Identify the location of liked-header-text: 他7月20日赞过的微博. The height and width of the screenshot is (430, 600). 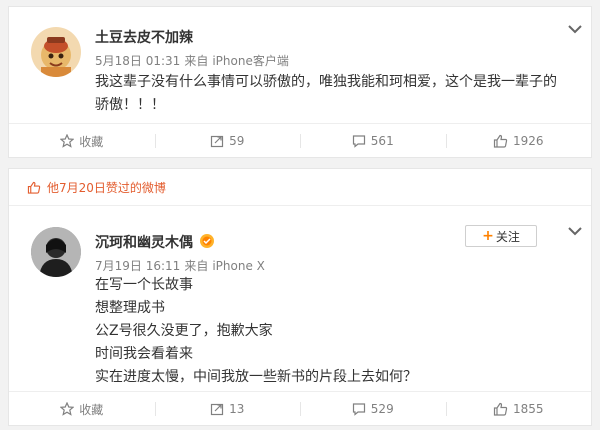
(106, 187).